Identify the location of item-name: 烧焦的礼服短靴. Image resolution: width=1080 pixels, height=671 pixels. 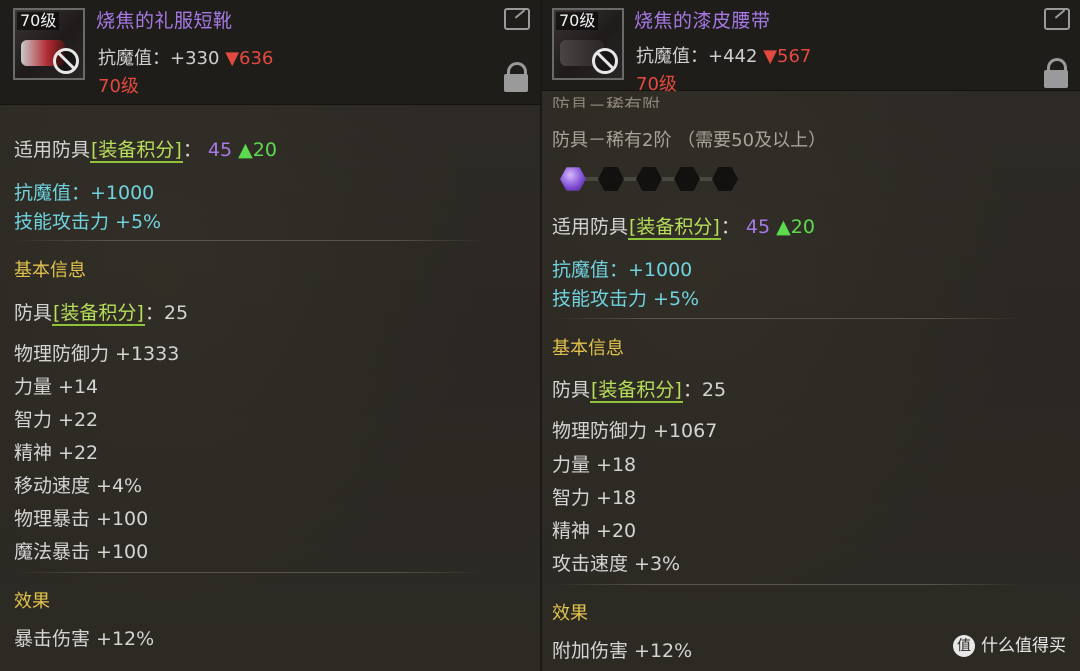
(164, 21).